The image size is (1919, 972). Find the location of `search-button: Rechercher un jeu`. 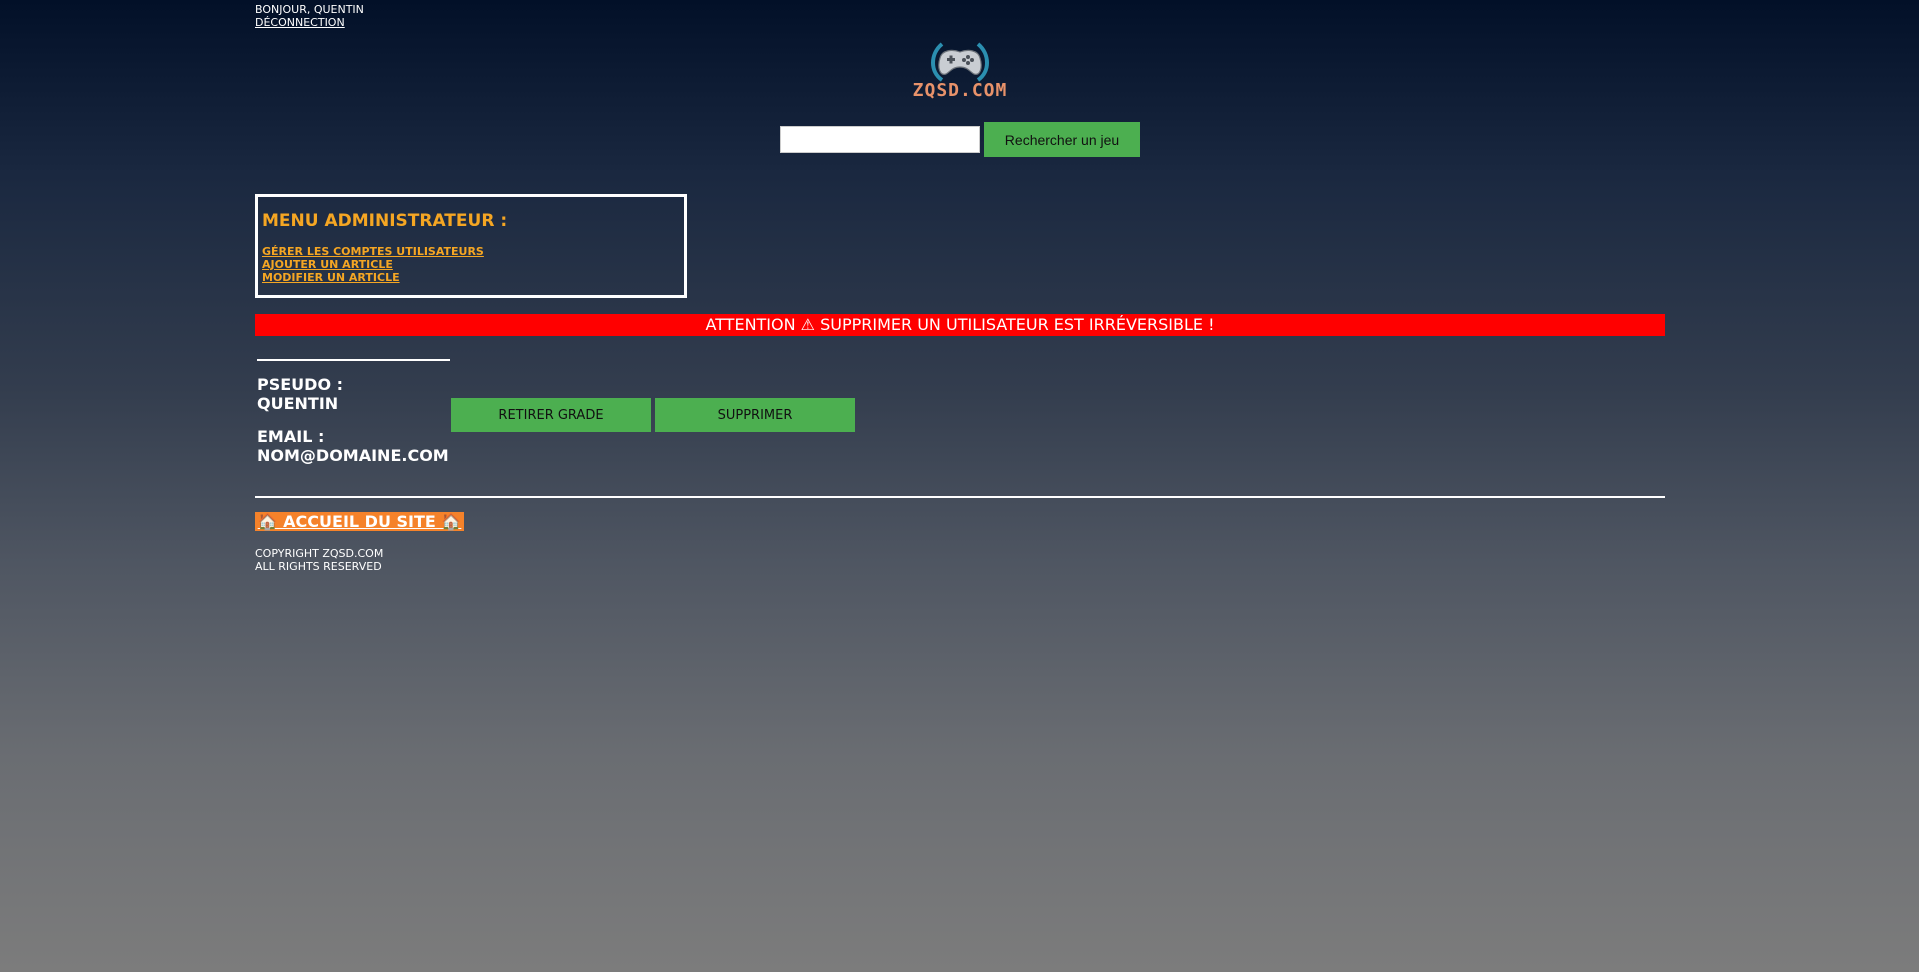

search-button: Rechercher un jeu is located at coordinates (1062, 139).